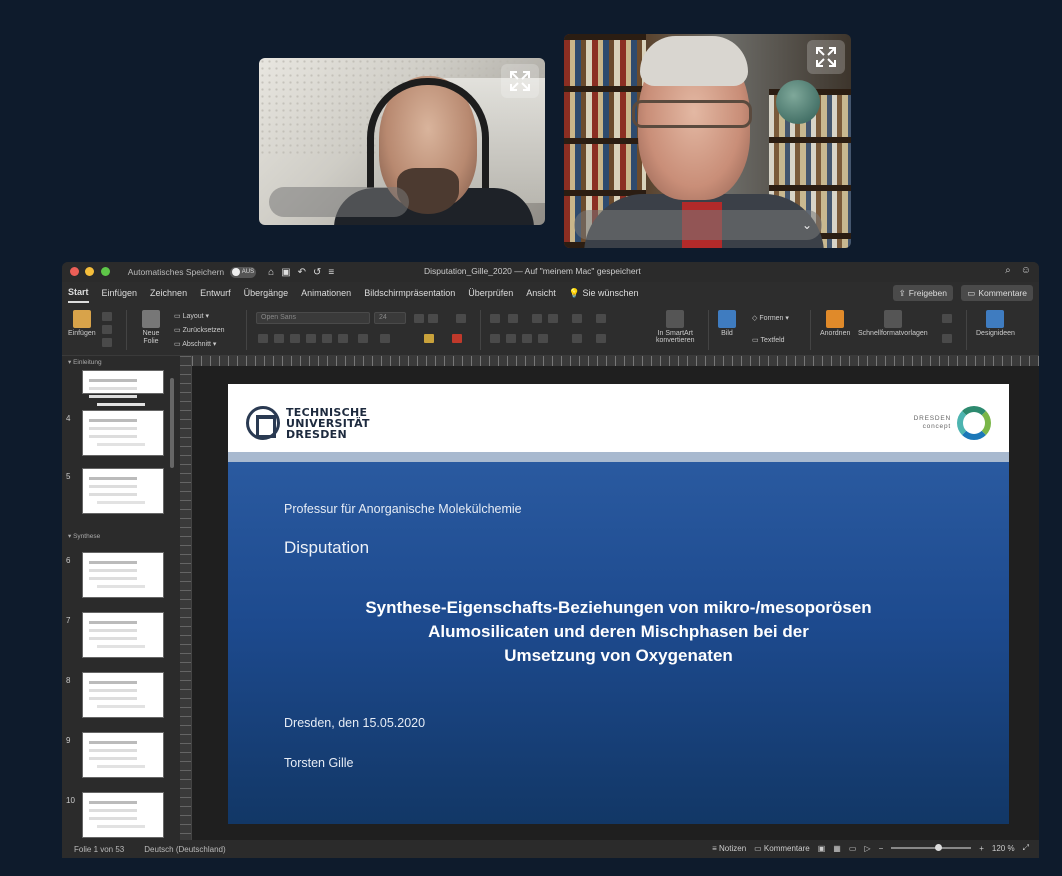 The width and height of the screenshot is (1062, 876). Describe the element at coordinates (107, 329) in the screenshot. I see `copy-icon` at that location.